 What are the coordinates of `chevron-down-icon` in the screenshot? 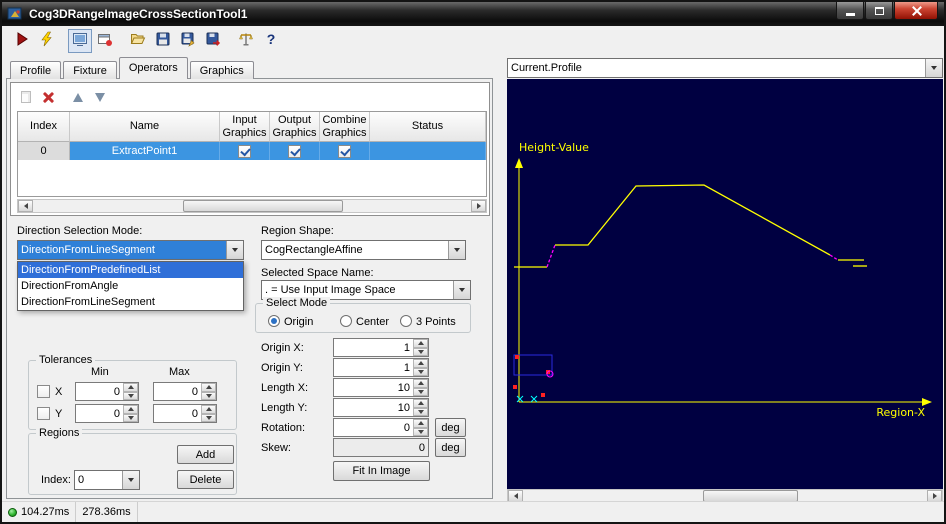 It's located at (934, 68).